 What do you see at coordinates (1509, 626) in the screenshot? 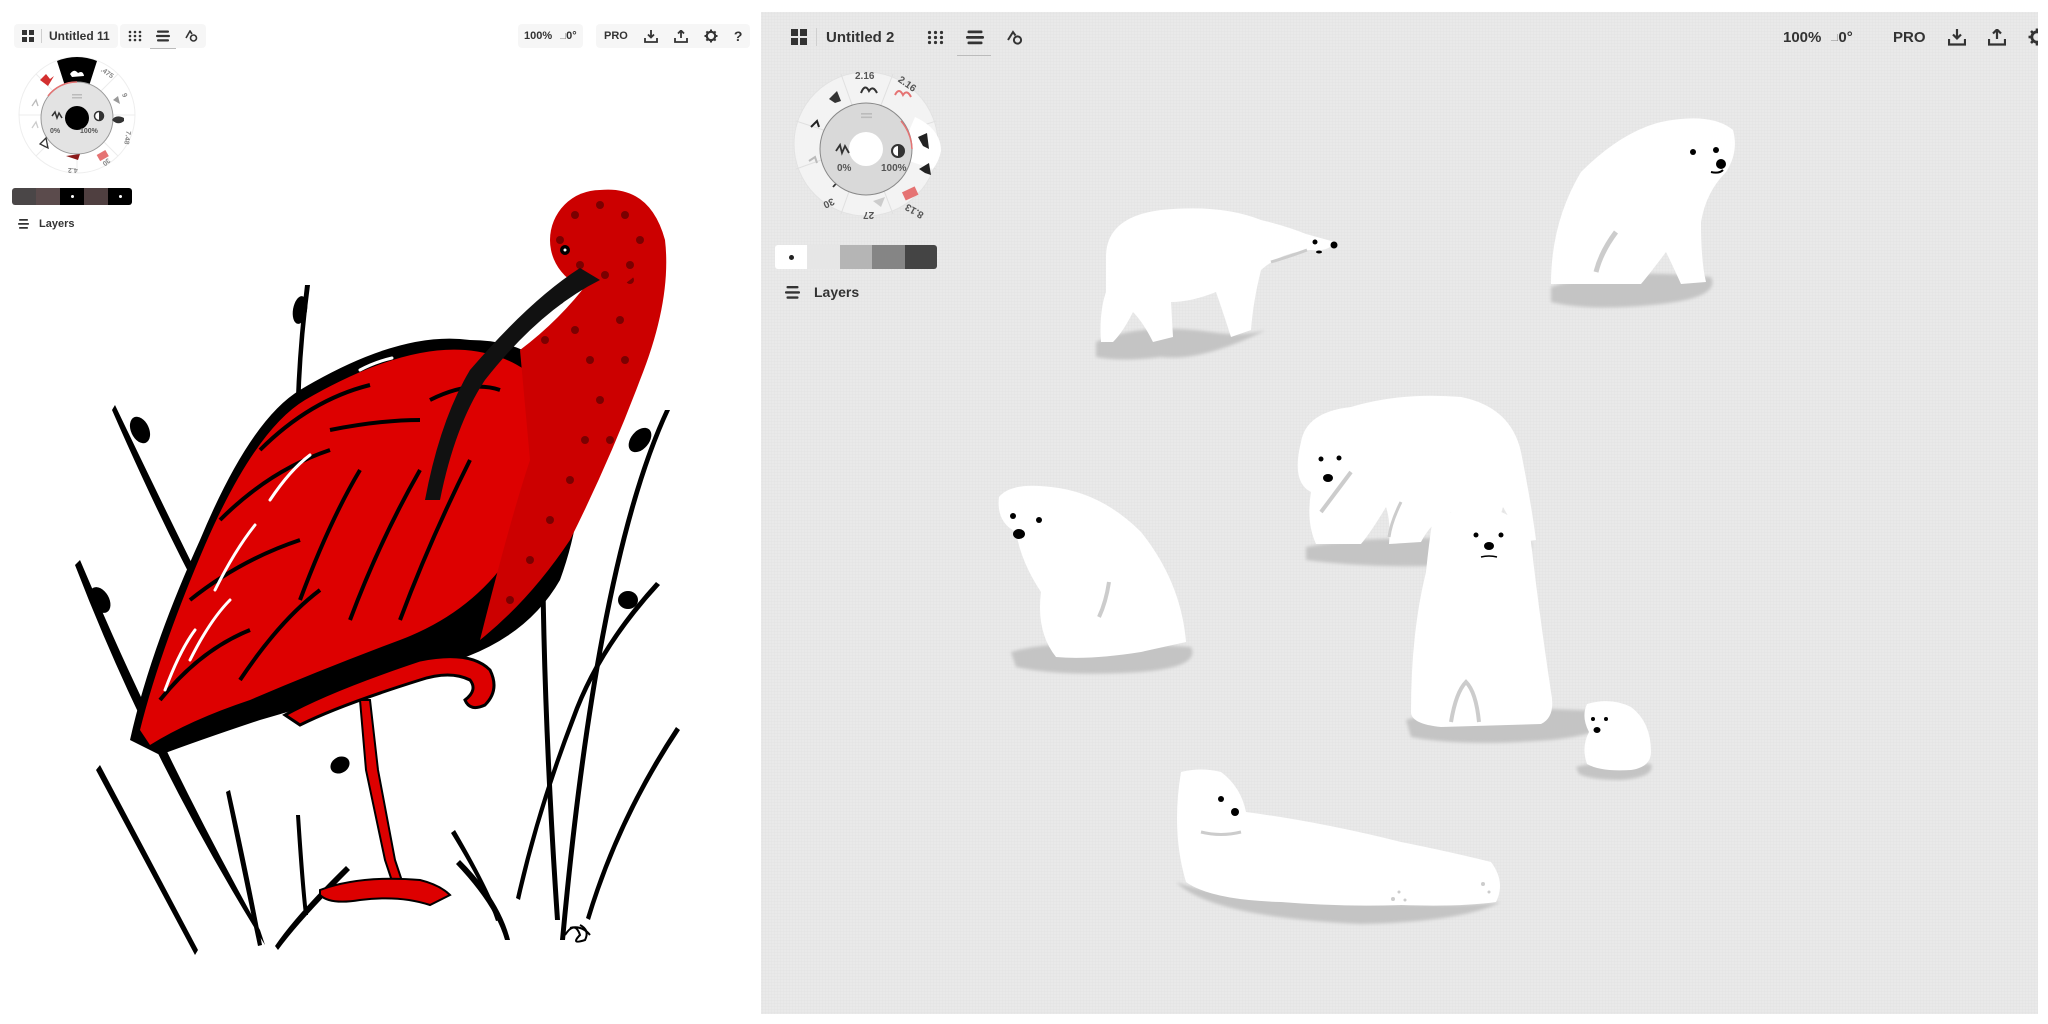
I see `polar-bear-mother` at bounding box center [1509, 626].